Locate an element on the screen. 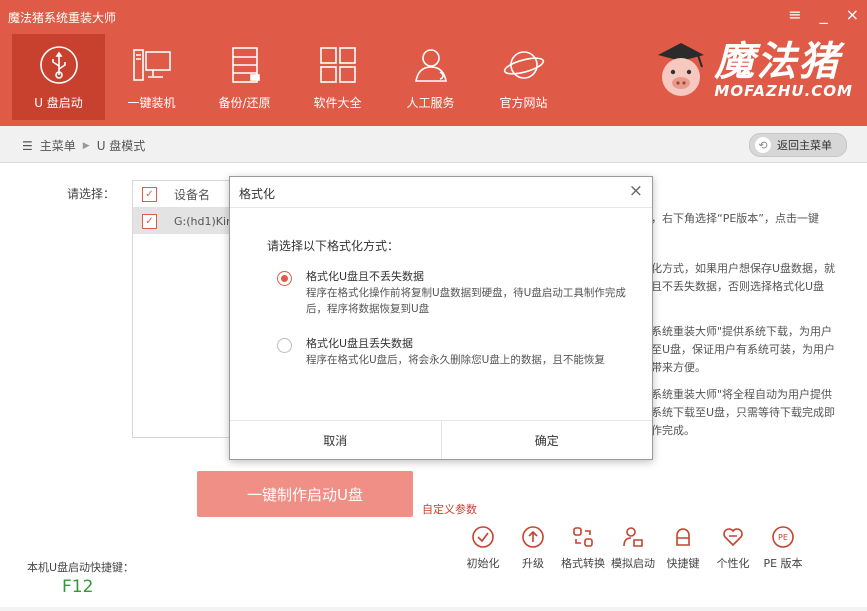  option-title: 格式化U盘且丢失数据 is located at coordinates (360, 343).